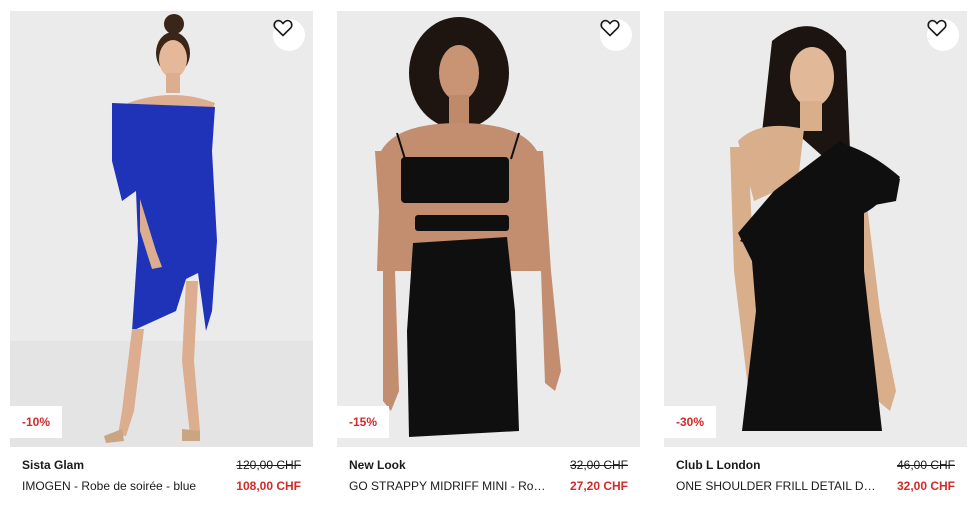 The width and height of the screenshot is (977, 511). Describe the element at coordinates (598, 486) in the screenshot. I see `sale-price: 27,20 CHF` at that location.